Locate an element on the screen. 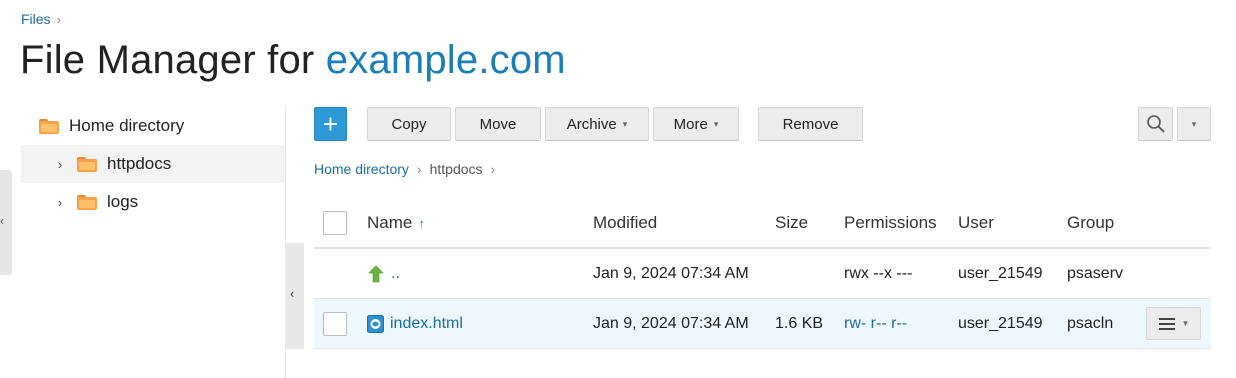 The height and width of the screenshot is (378, 1236). path-breadcrumb: Home directory › httpdocs › is located at coordinates (404, 169).